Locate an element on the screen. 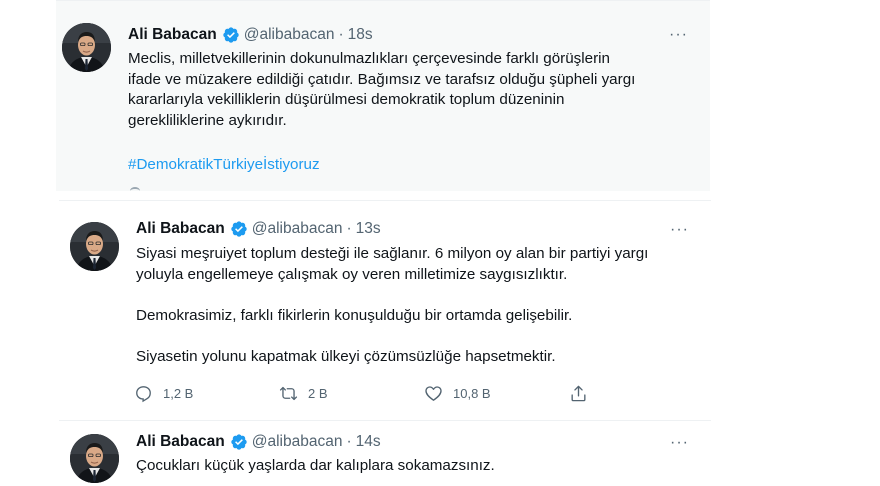 This screenshot has height=486, width=880. retweet-icon is located at coordinates (288, 393).